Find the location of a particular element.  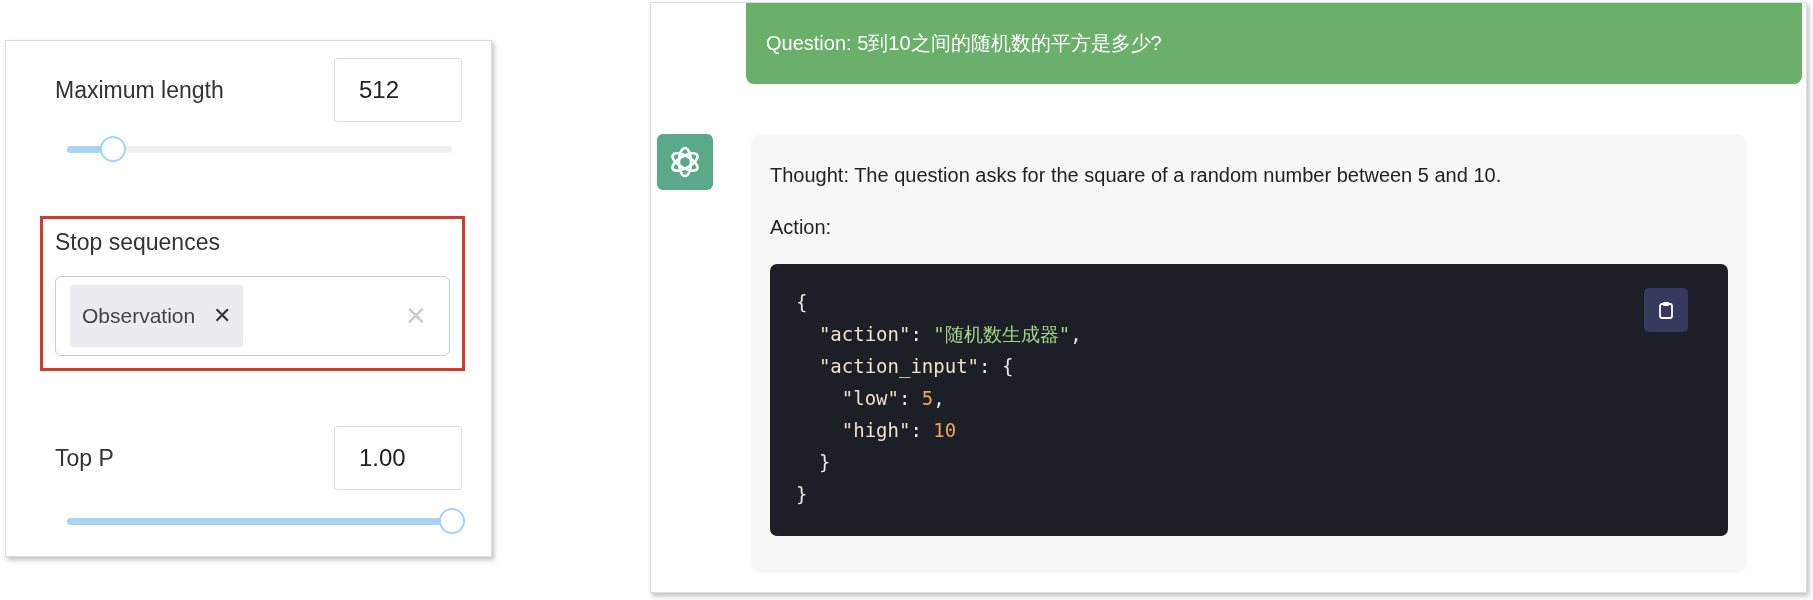

code-line: { is located at coordinates (802, 302).